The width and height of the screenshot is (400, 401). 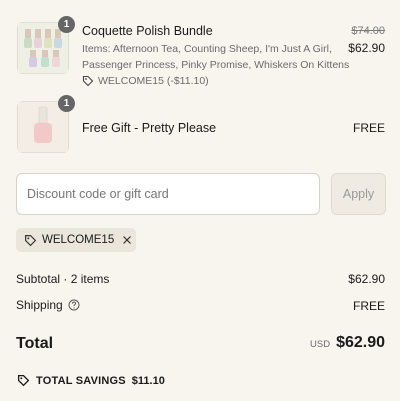 I want to click on line-price: FREE, so click(x=368, y=128).